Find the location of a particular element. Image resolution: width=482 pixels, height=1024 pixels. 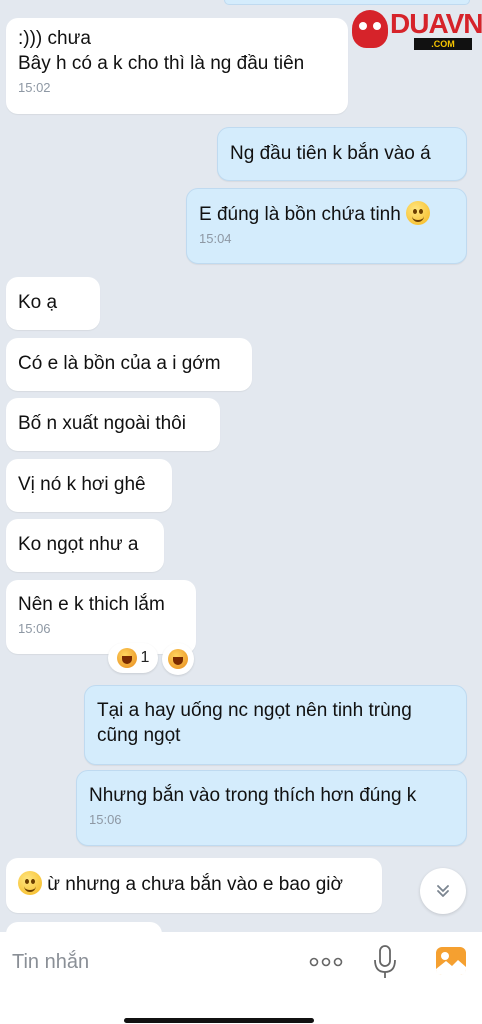

message-input: Tin nhắn is located at coordinates (152, 962).